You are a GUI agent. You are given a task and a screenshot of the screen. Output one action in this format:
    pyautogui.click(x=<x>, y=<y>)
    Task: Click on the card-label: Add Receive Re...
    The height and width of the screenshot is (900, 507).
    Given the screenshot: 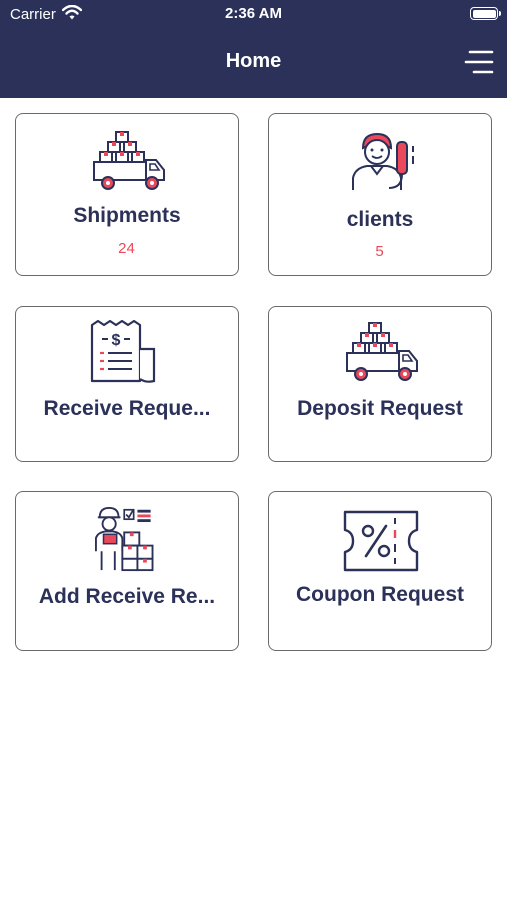 What is the action you would take?
    pyautogui.click(x=127, y=596)
    